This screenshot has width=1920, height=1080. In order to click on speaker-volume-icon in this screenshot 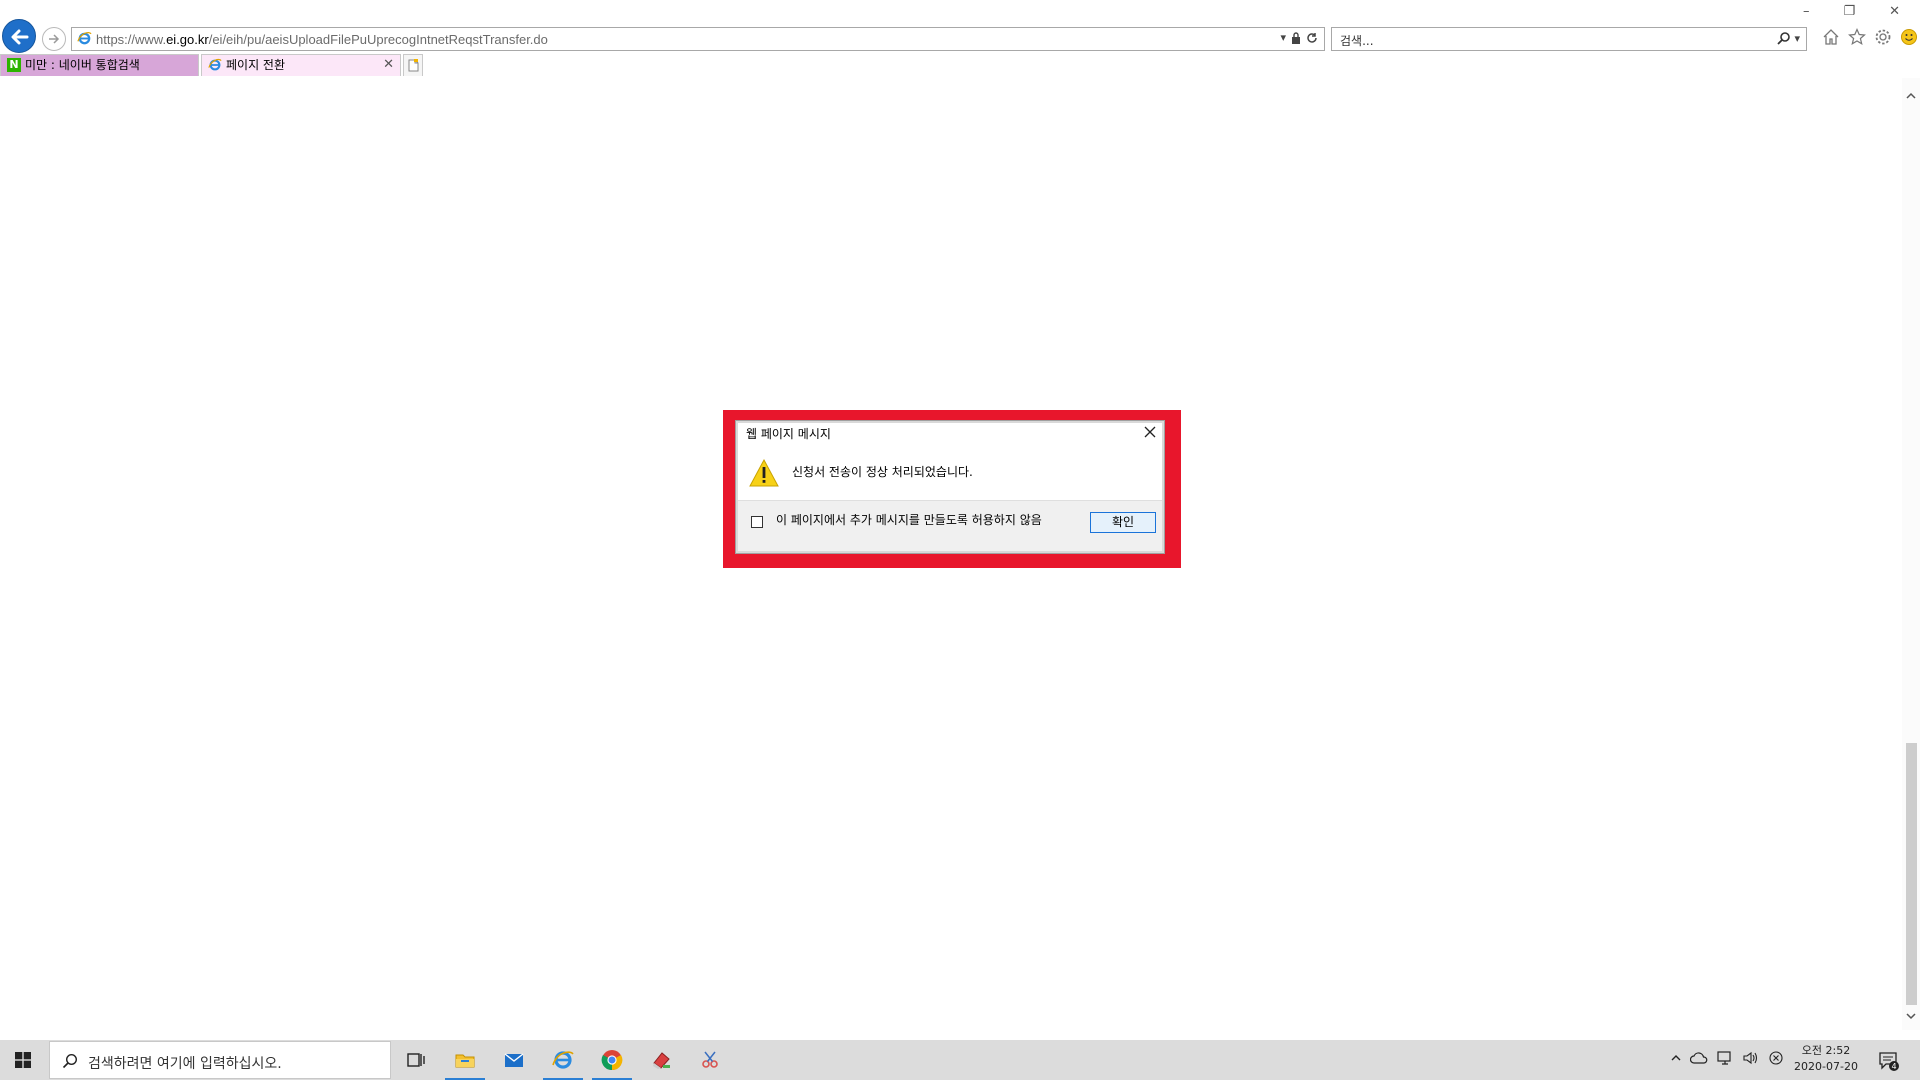, I will do `click(1751, 1058)`.